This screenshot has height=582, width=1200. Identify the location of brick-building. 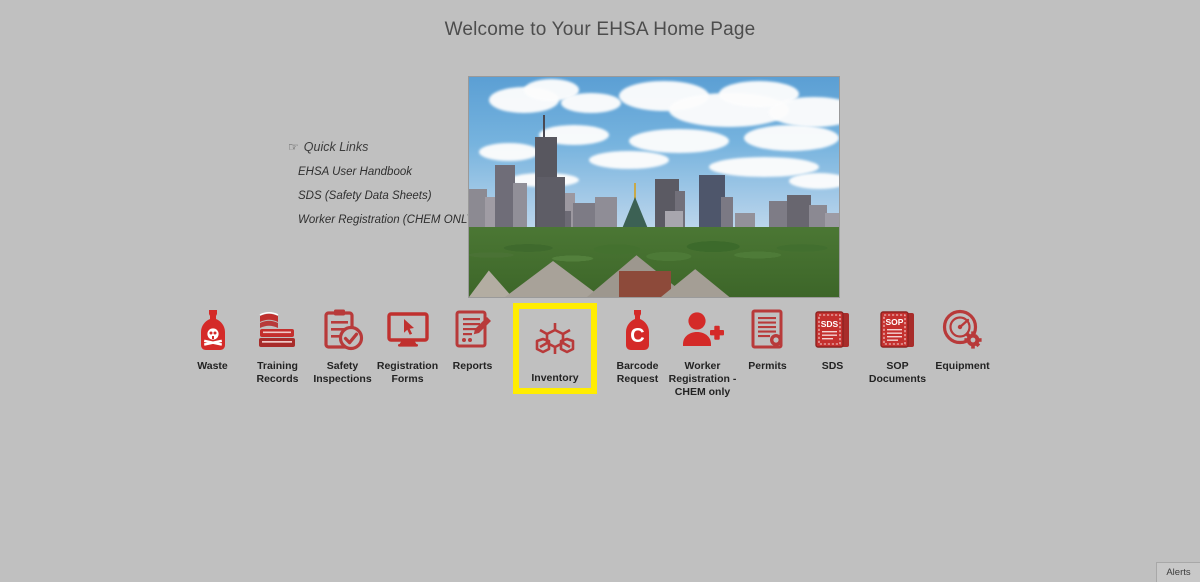
(645, 284).